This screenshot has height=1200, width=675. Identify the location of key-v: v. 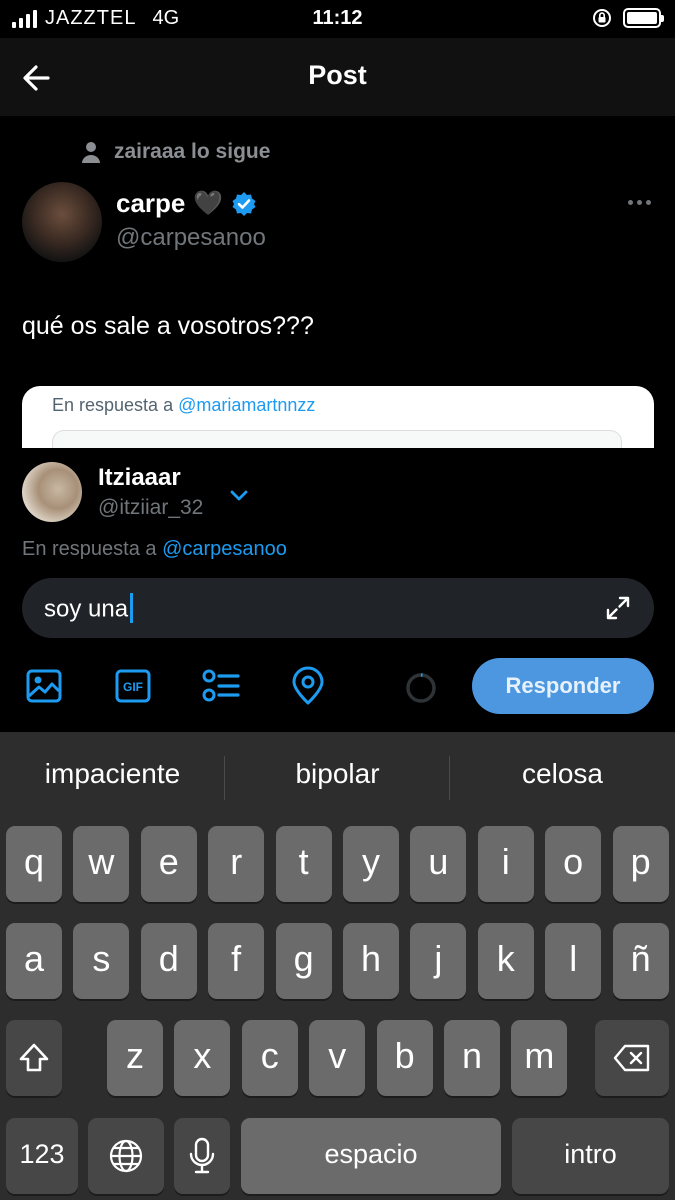
(337, 1058).